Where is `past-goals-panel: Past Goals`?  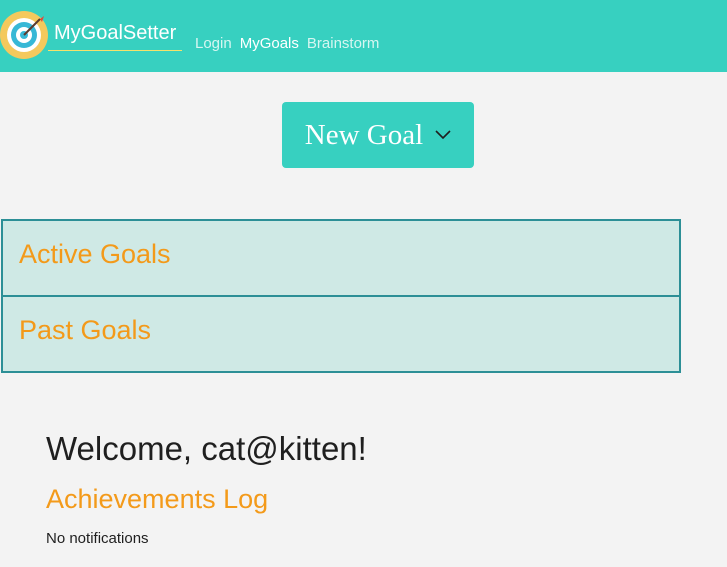
past-goals-panel: Past Goals is located at coordinates (341, 334).